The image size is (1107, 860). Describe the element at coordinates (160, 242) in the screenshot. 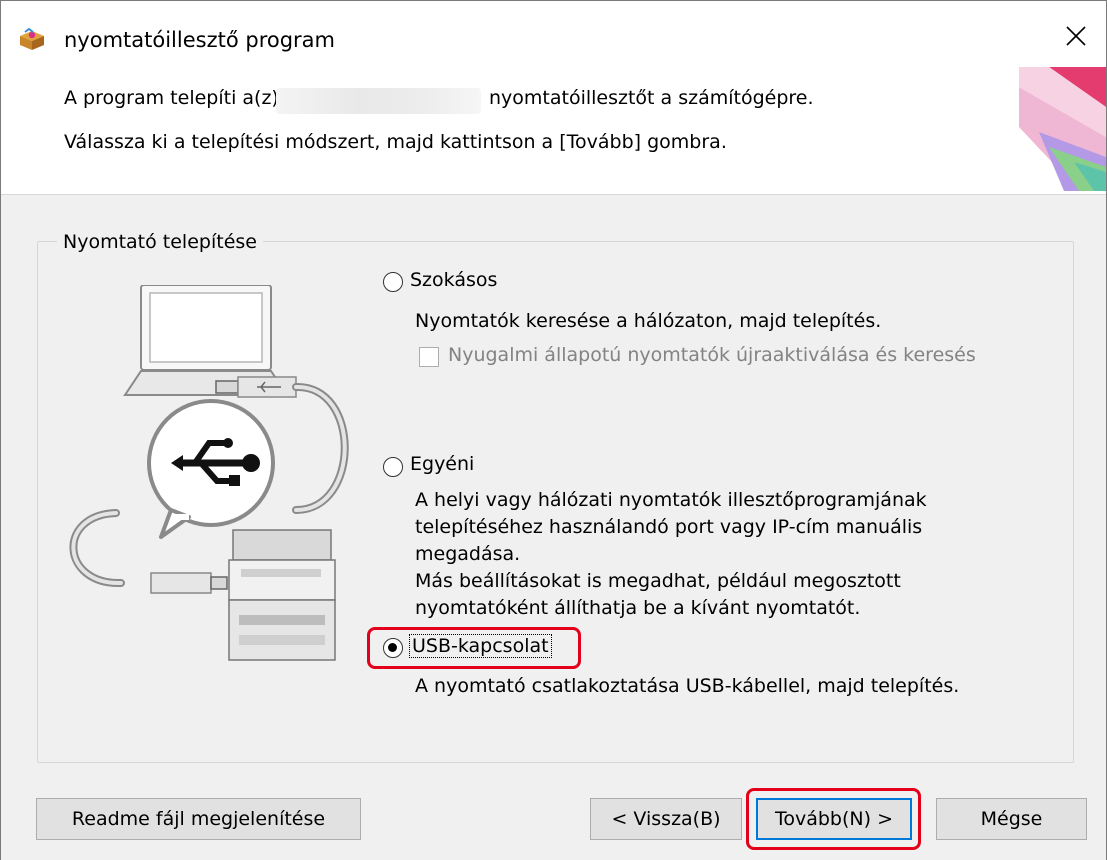

I see `group-label: Nyomtató telepítése` at that location.